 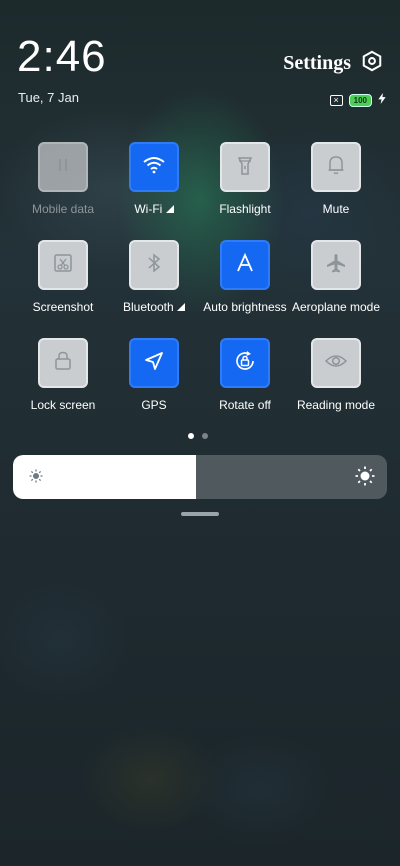 What do you see at coordinates (336, 167) in the screenshot?
I see `bell-icon` at bounding box center [336, 167].